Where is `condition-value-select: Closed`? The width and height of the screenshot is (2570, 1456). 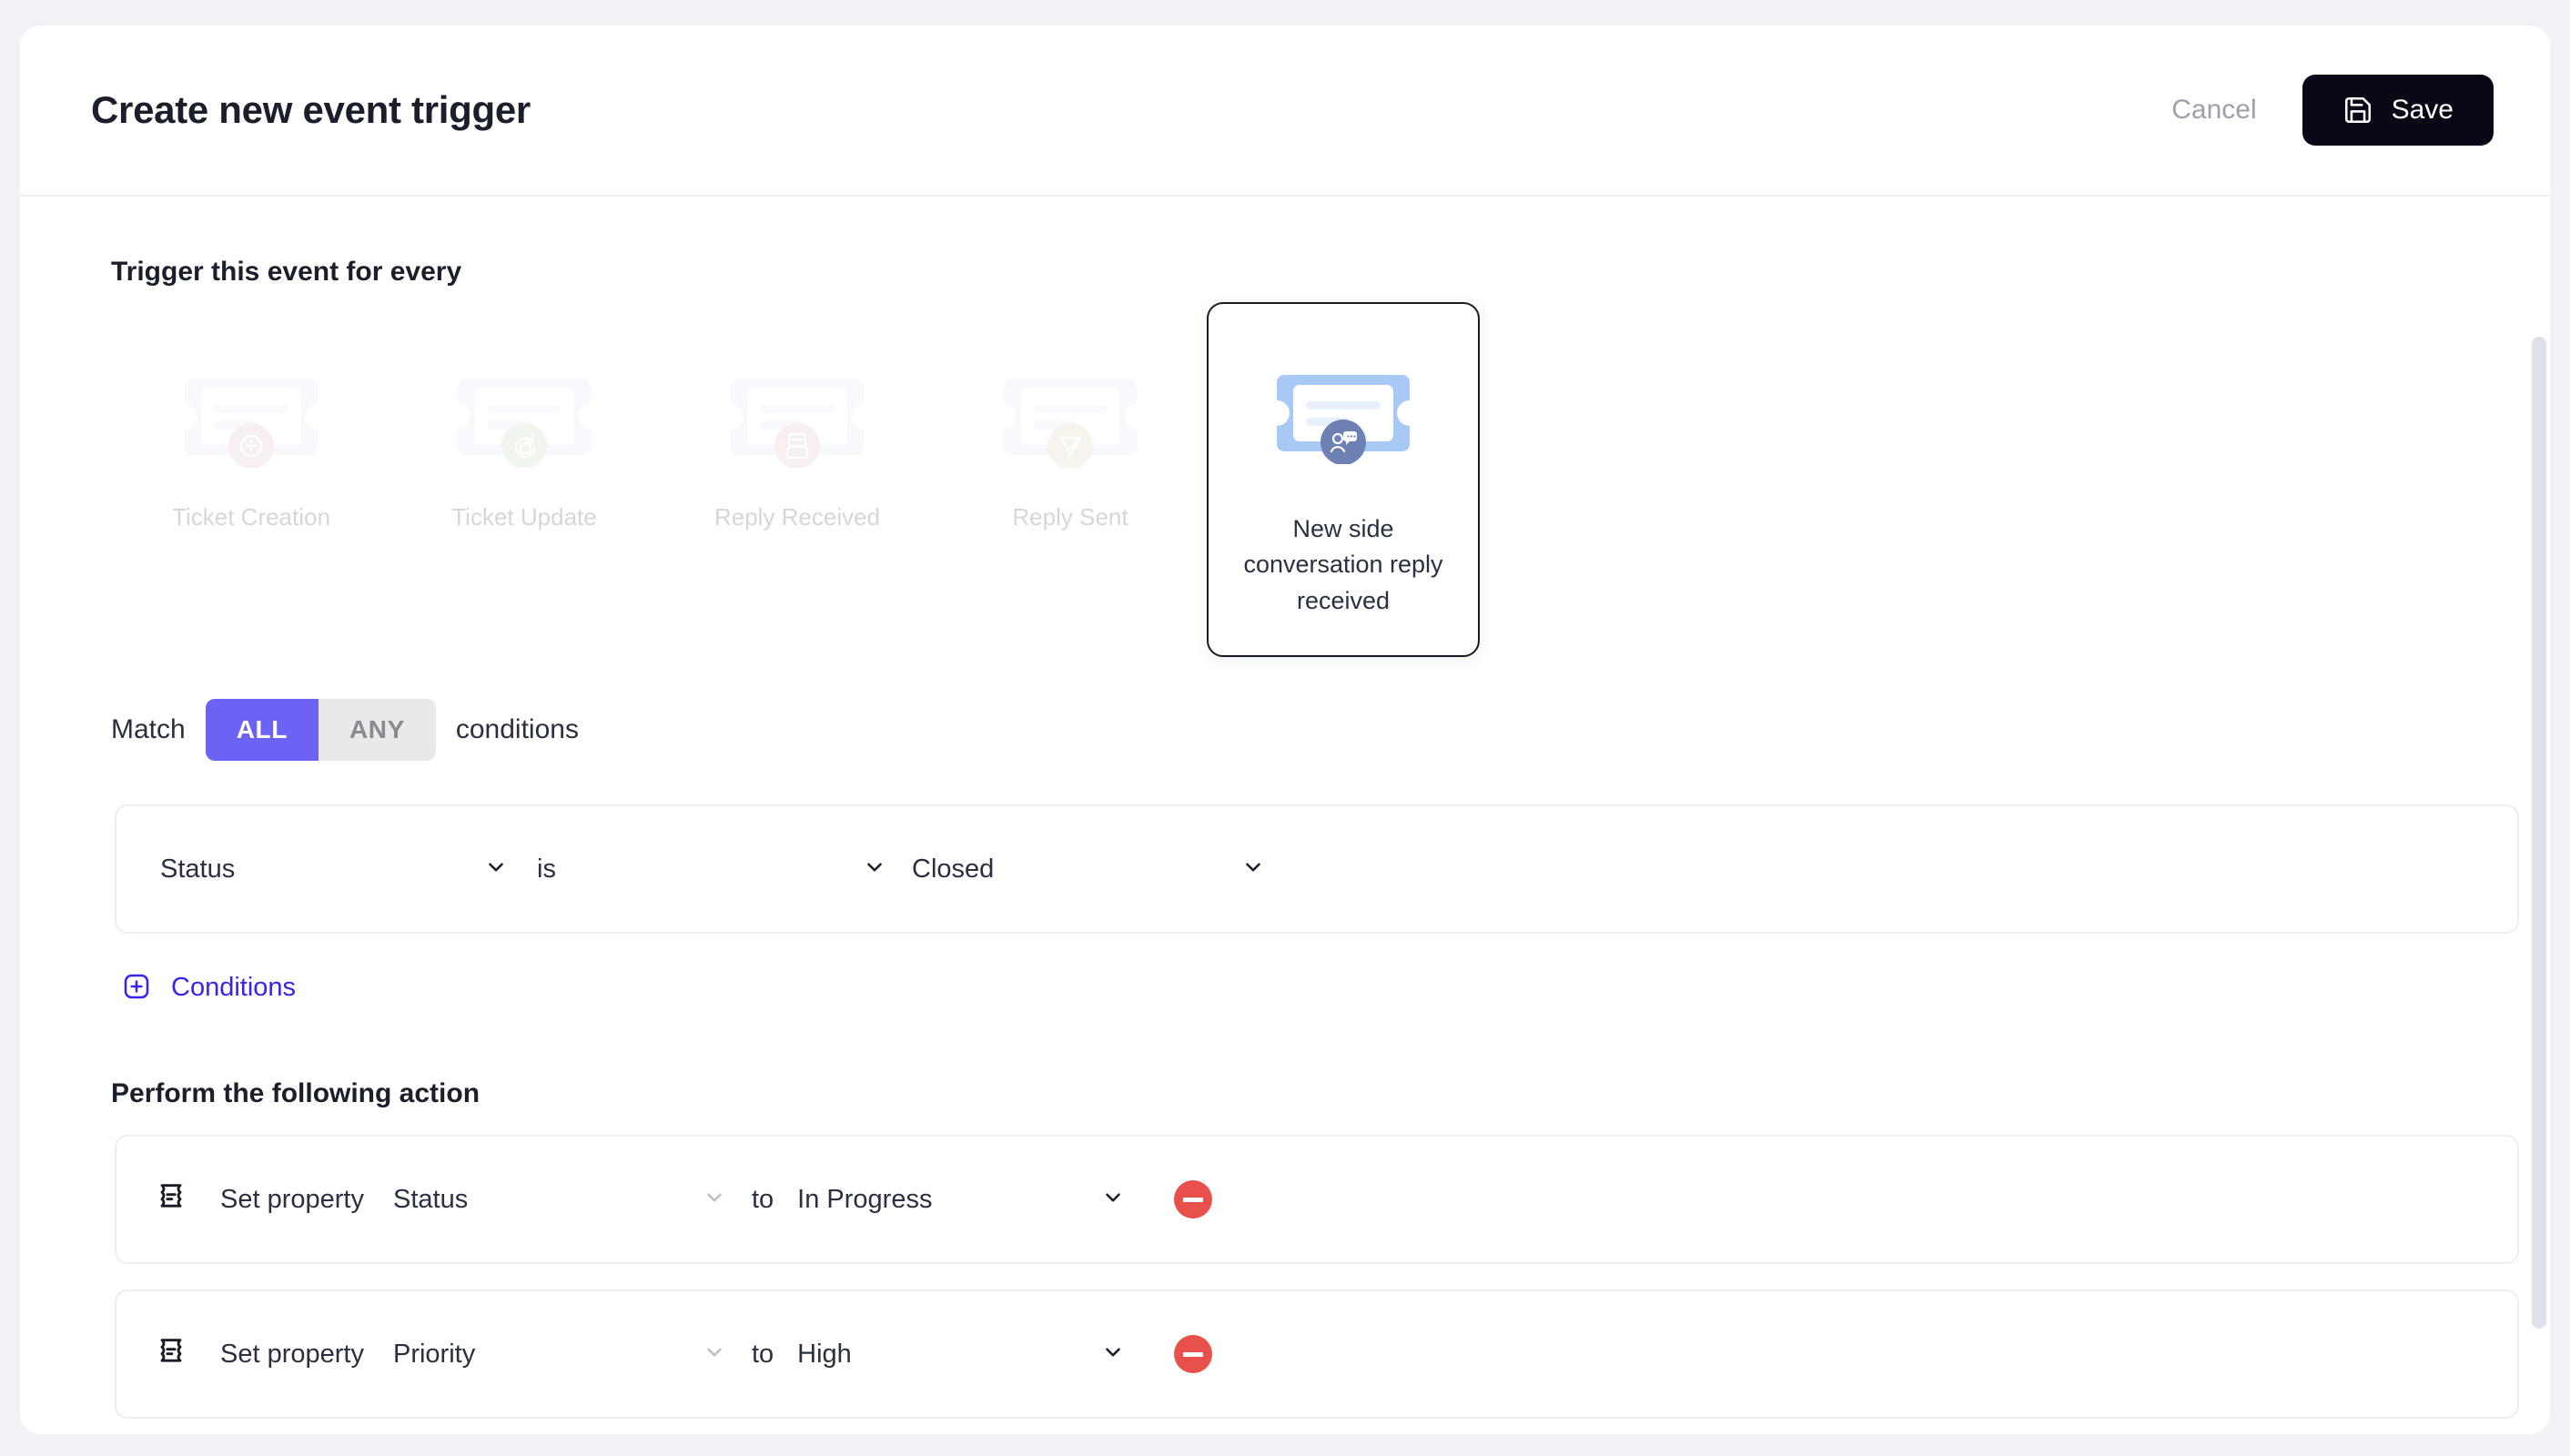
condition-value-select: Closed is located at coordinates (1086, 870).